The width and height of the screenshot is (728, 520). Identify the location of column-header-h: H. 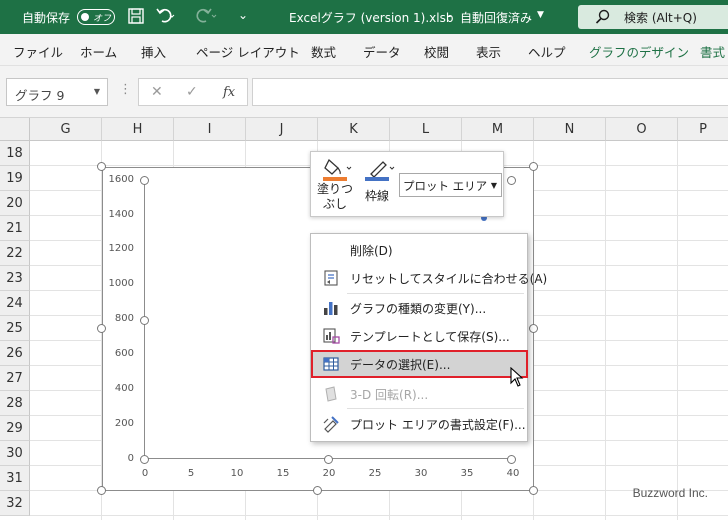
(138, 129).